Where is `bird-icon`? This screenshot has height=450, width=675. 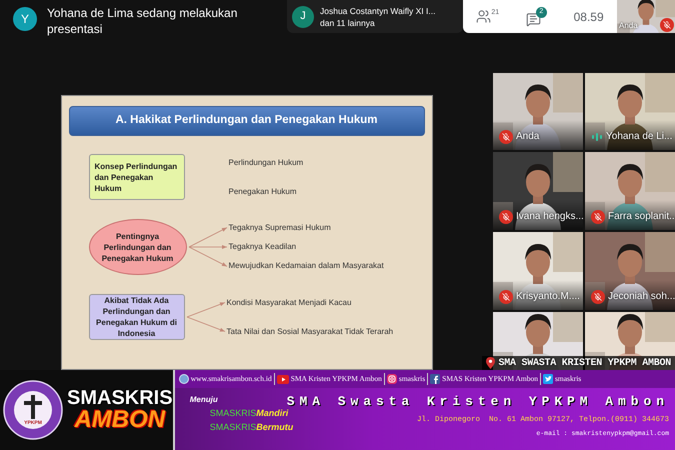
bird-icon is located at coordinates (547, 379).